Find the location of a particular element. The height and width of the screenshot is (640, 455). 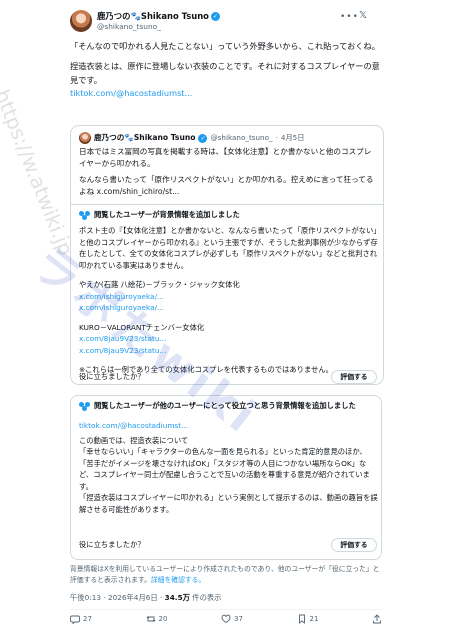

community-note-title: 閲覧したユーザーが他のユーザーにとって役立つと思う背景情報を追加しました is located at coordinates (225, 406).